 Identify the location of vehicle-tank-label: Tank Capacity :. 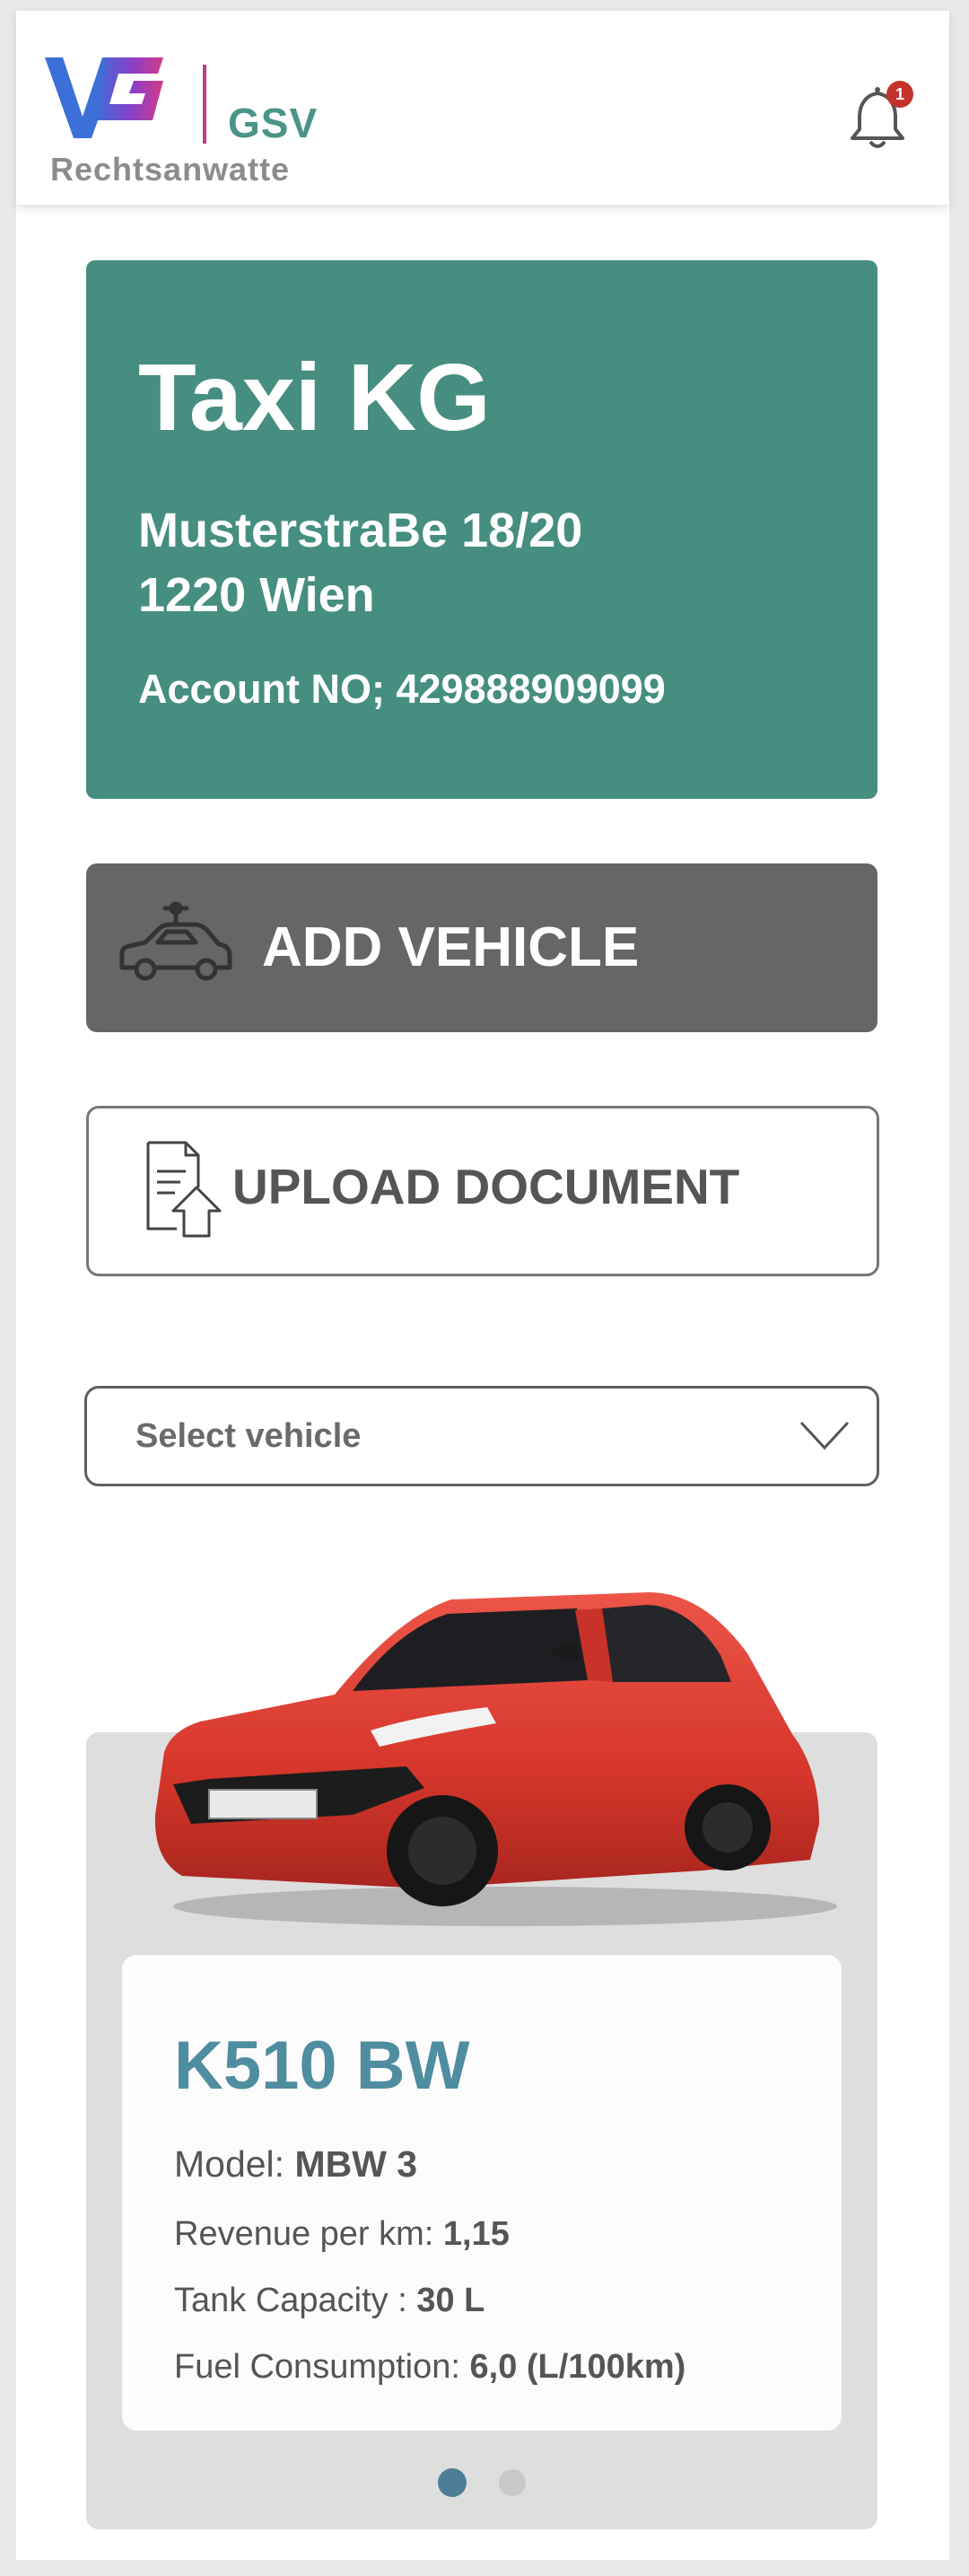
(295, 2300).